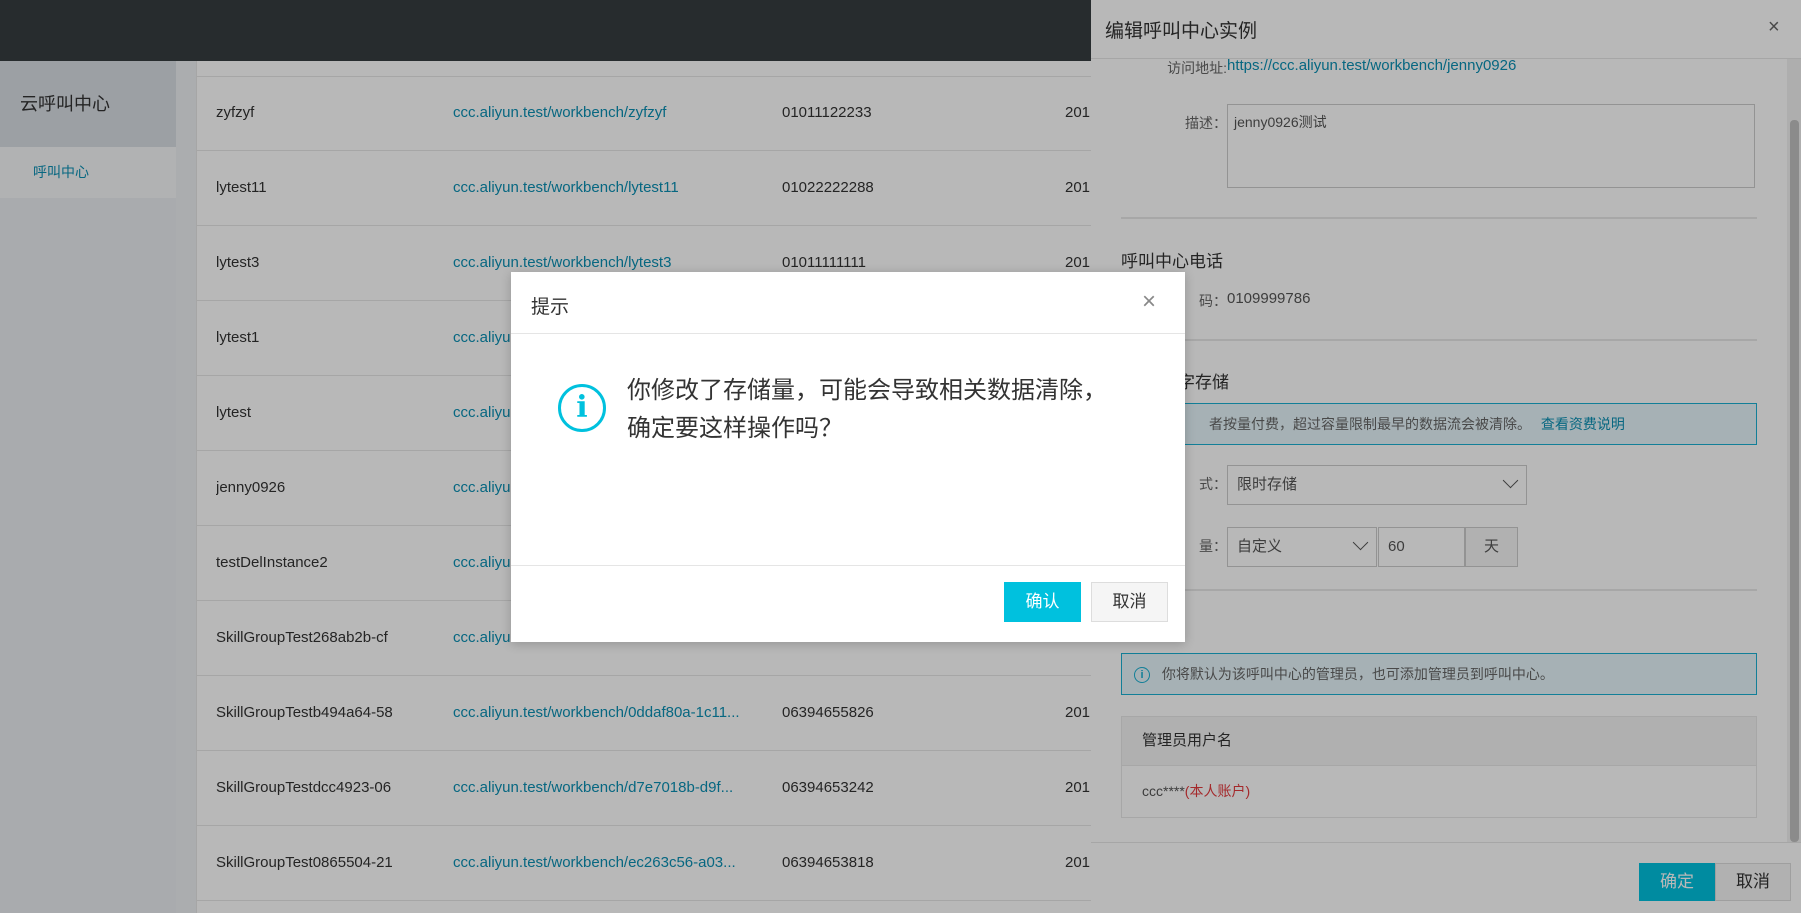 The image size is (1801, 913). I want to click on cancel-button: 取消, so click(1129, 602).